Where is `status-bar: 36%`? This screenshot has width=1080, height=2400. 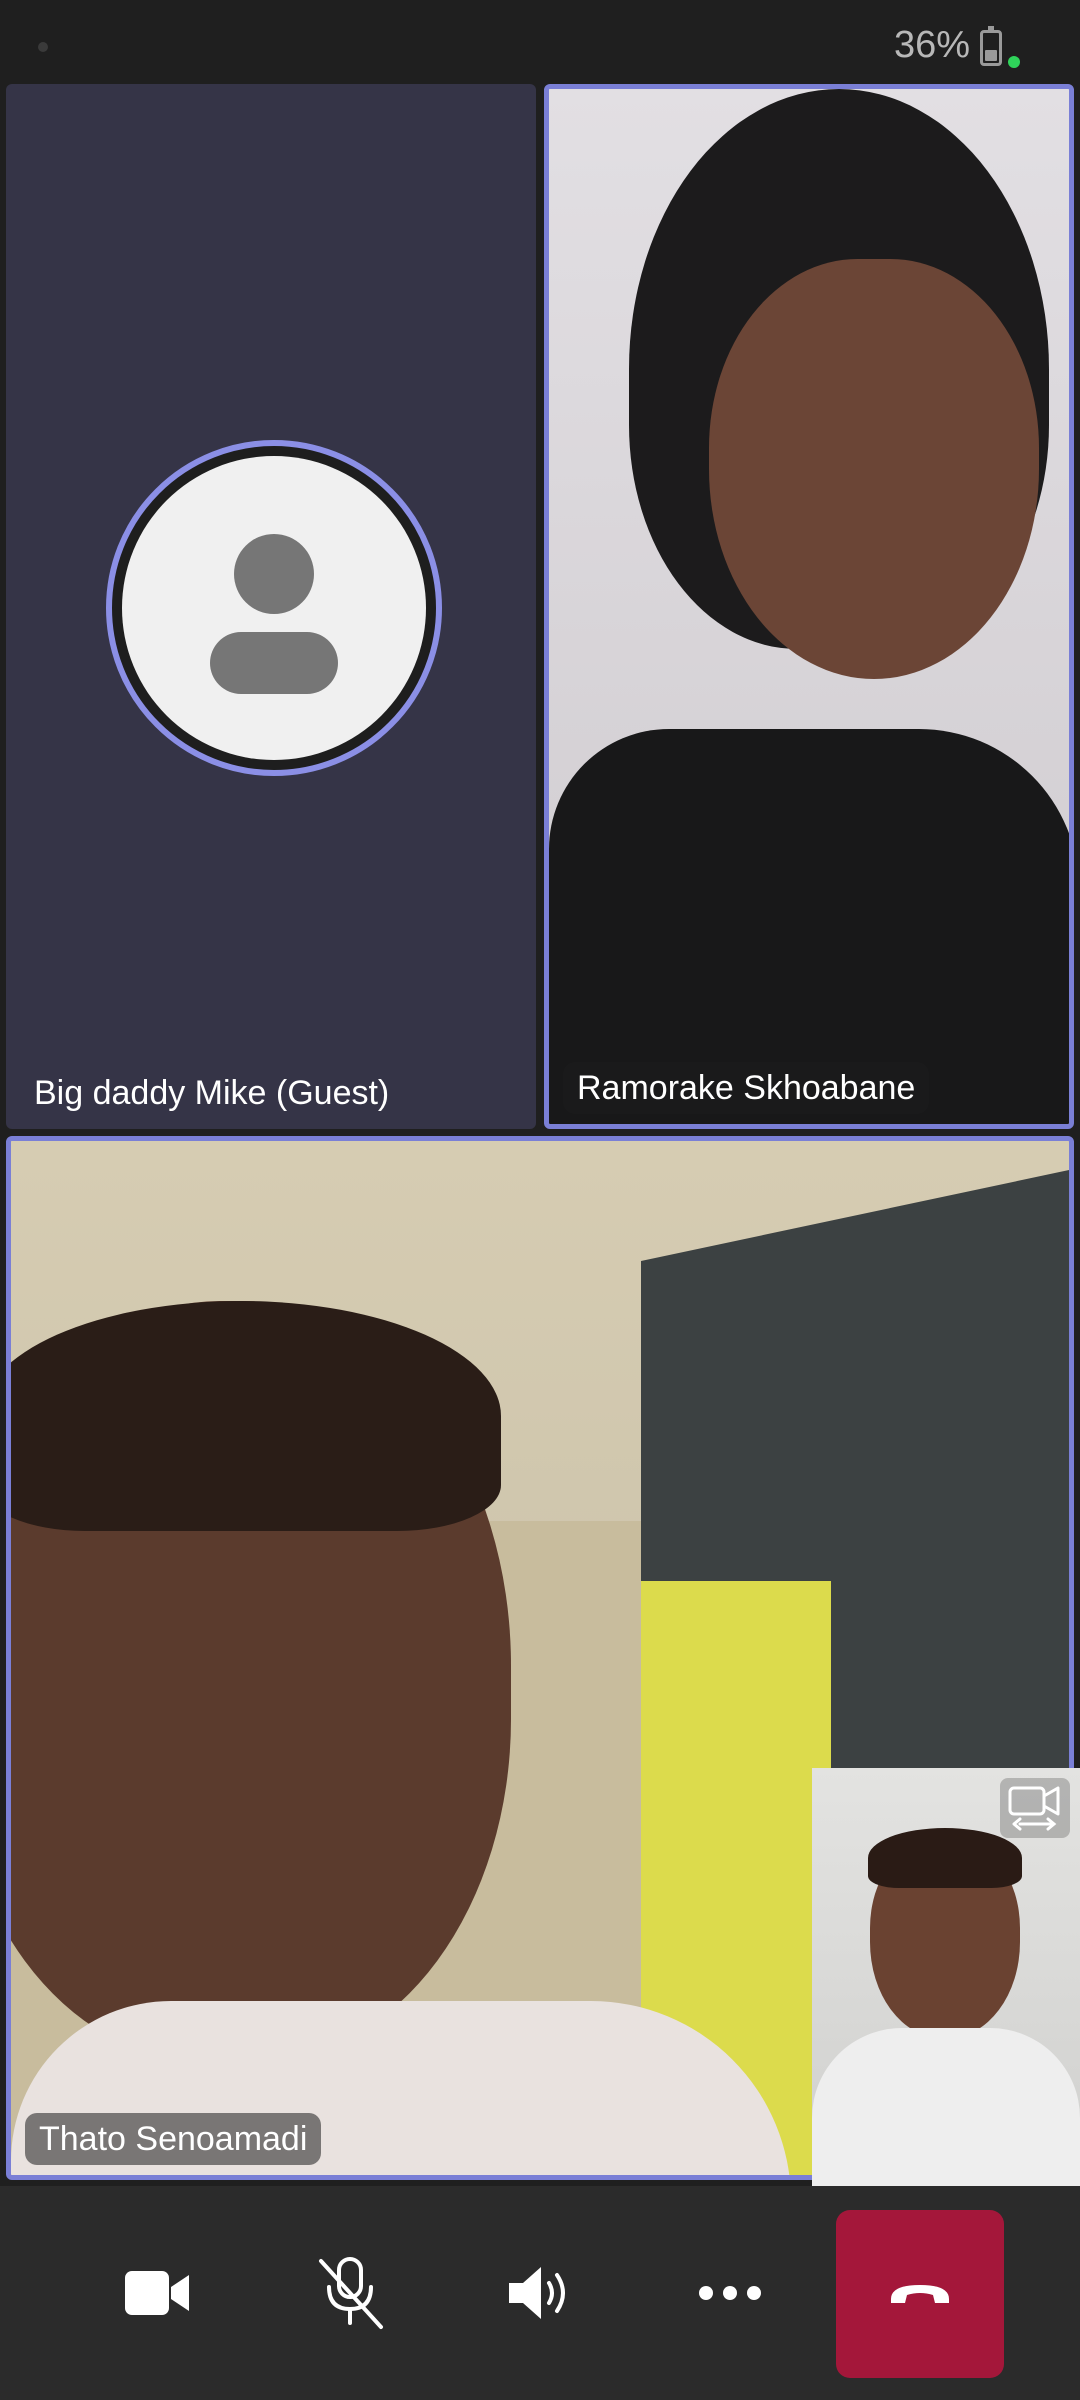 status-bar: 36% is located at coordinates (540, 40).